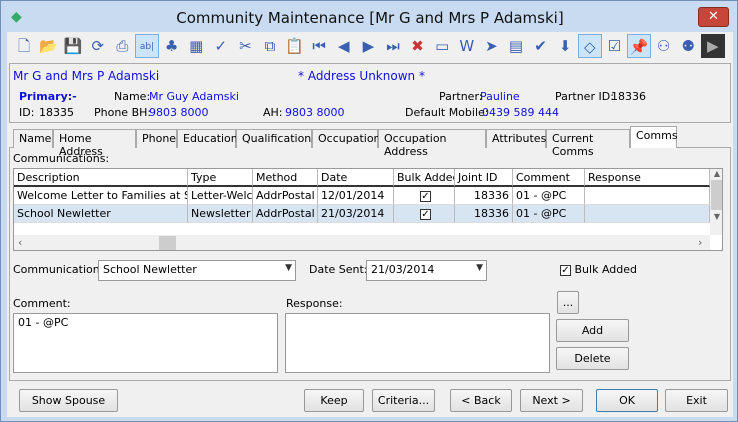  What do you see at coordinates (426, 270) in the screenshot?
I see `date-sent-picker: 21/03/2014 ▼` at bounding box center [426, 270].